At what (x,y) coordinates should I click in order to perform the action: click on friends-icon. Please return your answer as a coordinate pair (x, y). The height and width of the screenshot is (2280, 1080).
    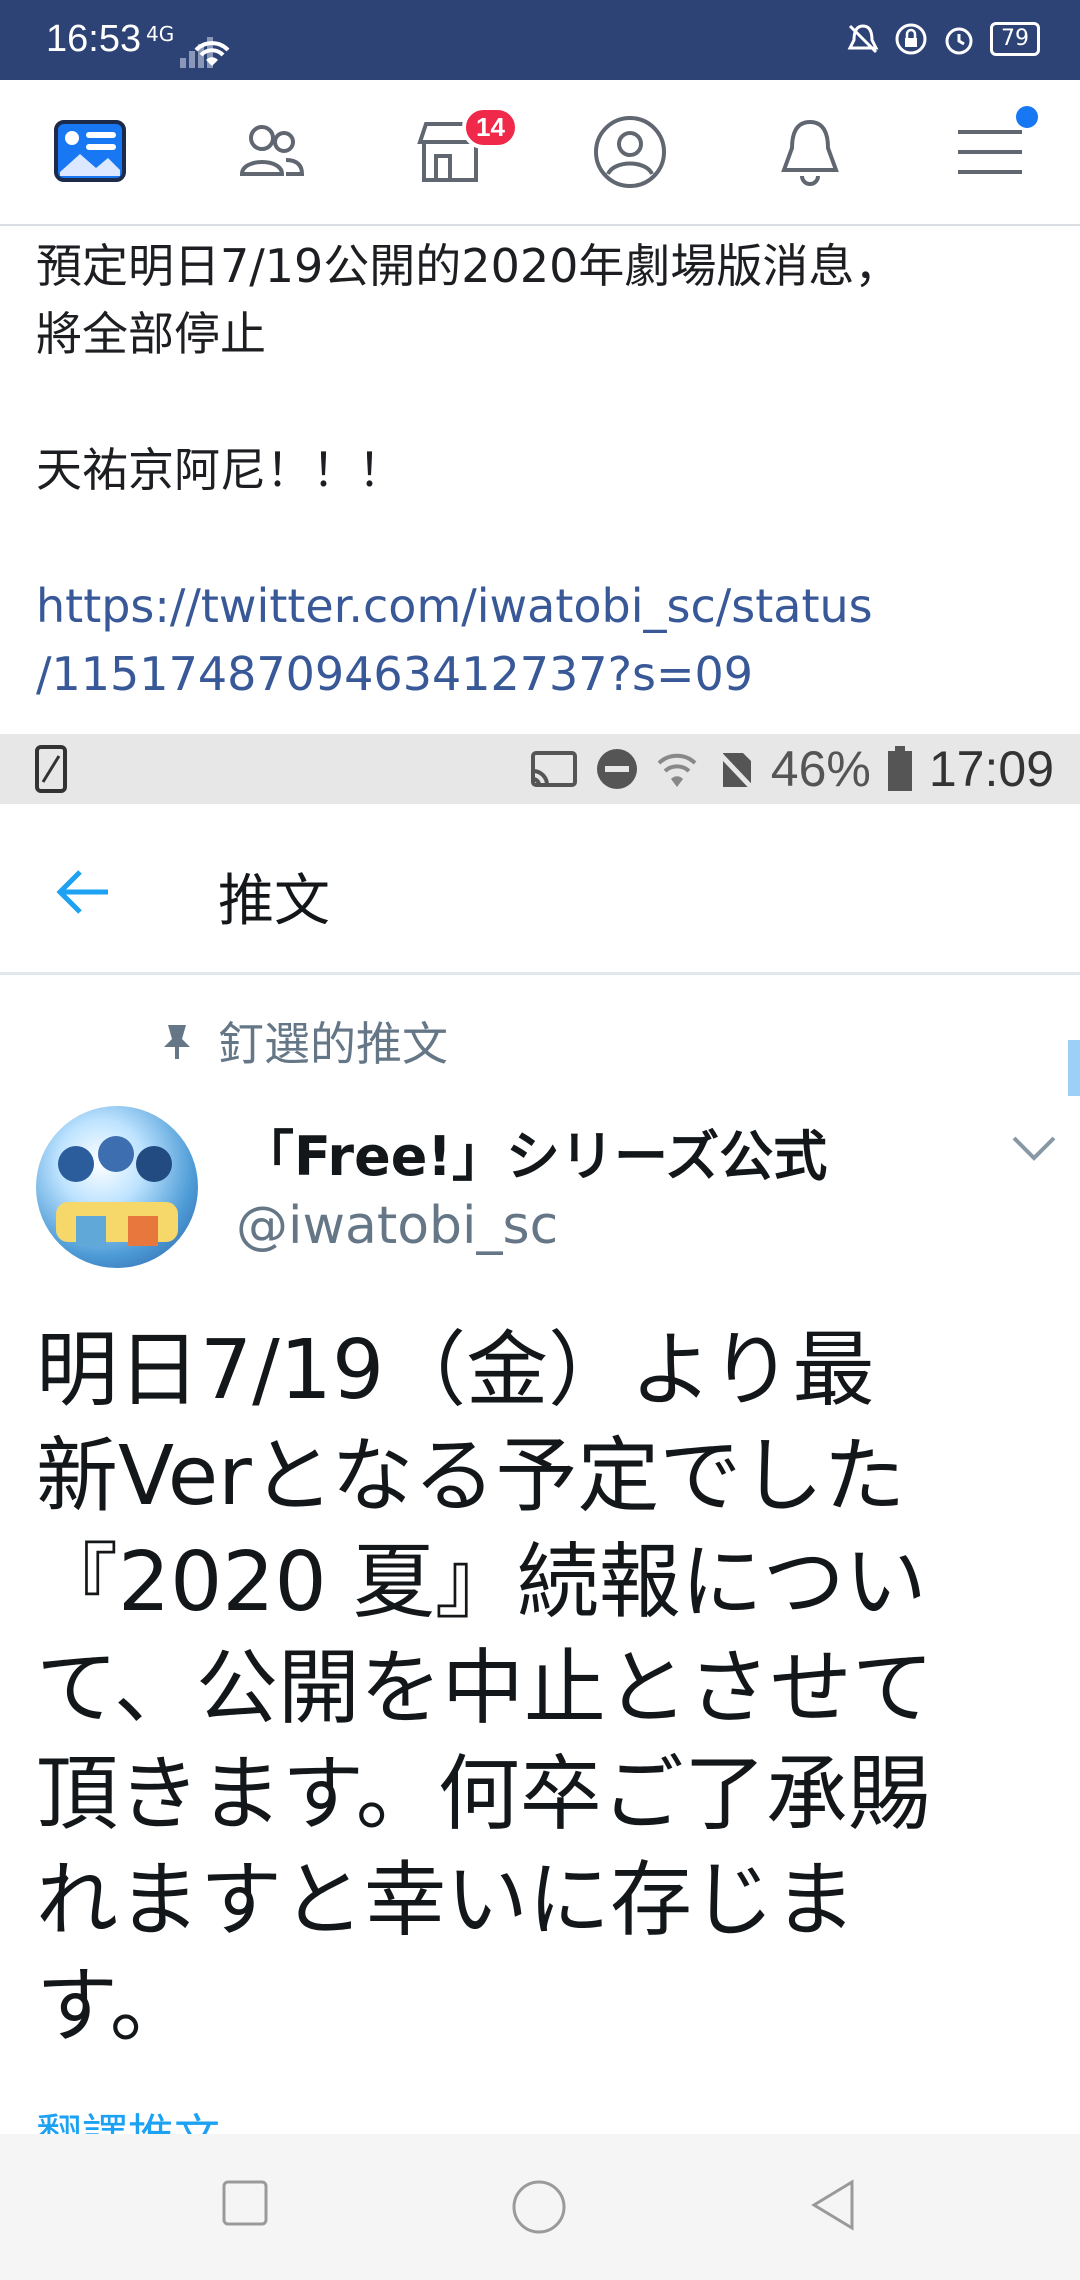
    Looking at the image, I should click on (272, 150).